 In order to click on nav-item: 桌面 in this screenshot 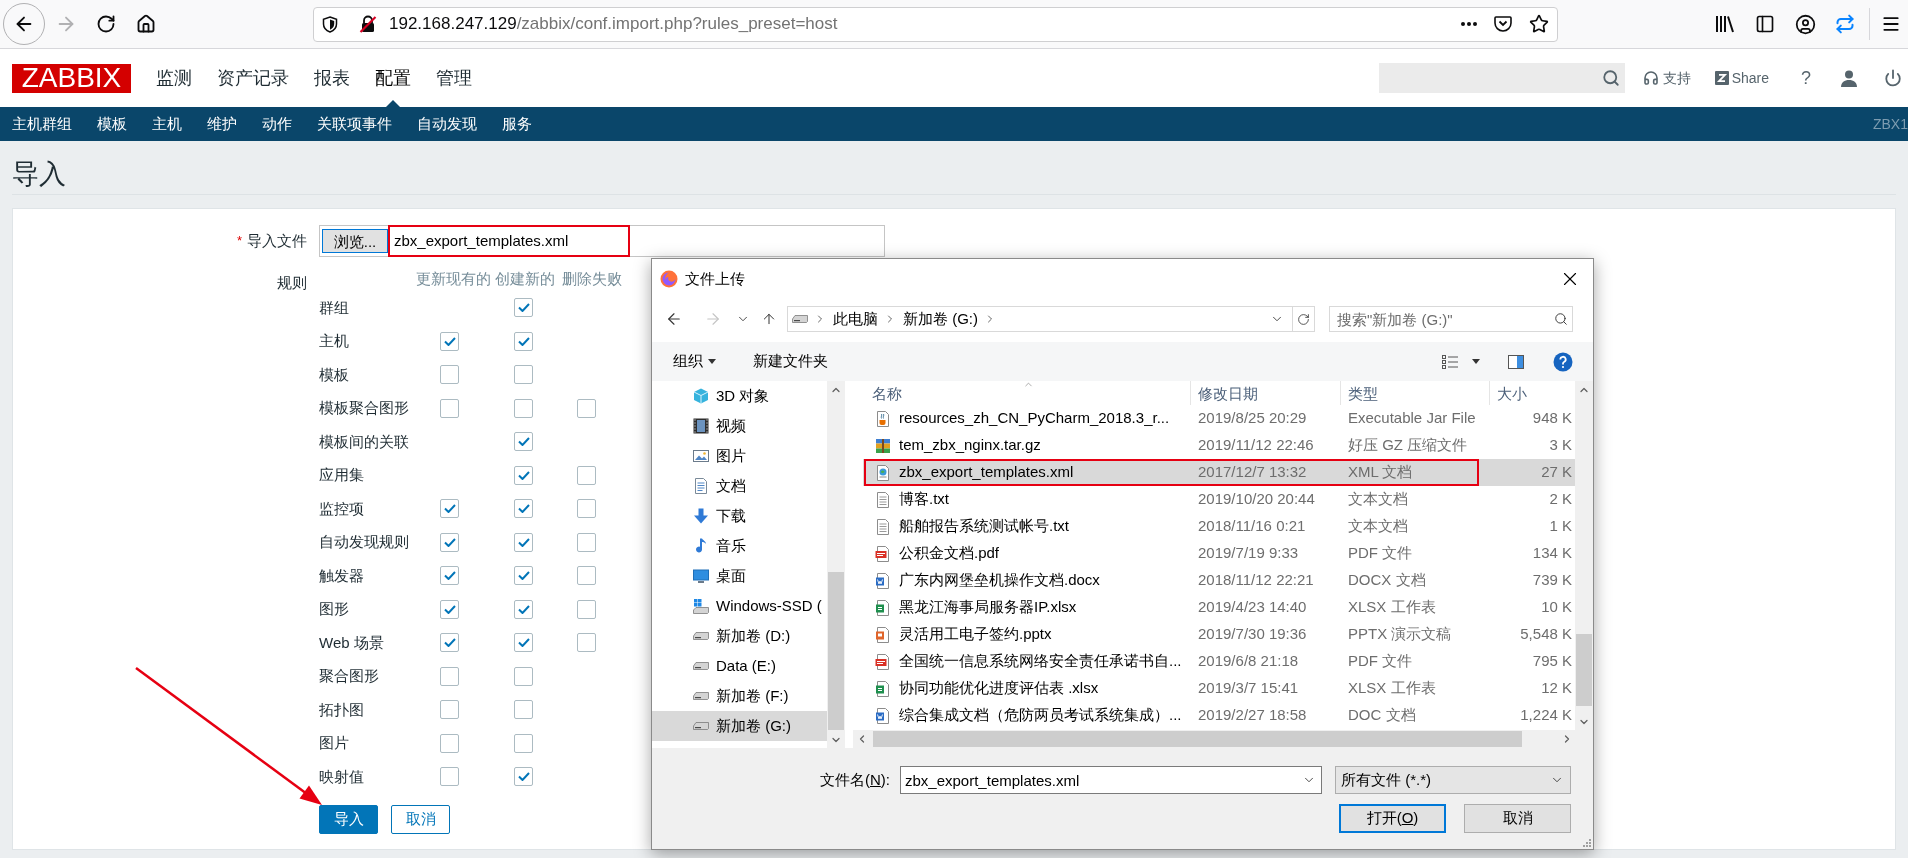, I will do `click(739, 576)`.